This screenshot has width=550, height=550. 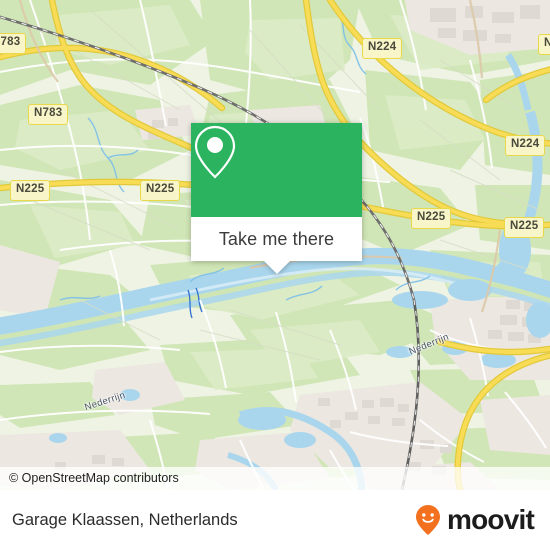 What do you see at coordinates (215, 152) in the screenshot?
I see `map-pin-icon` at bounding box center [215, 152].